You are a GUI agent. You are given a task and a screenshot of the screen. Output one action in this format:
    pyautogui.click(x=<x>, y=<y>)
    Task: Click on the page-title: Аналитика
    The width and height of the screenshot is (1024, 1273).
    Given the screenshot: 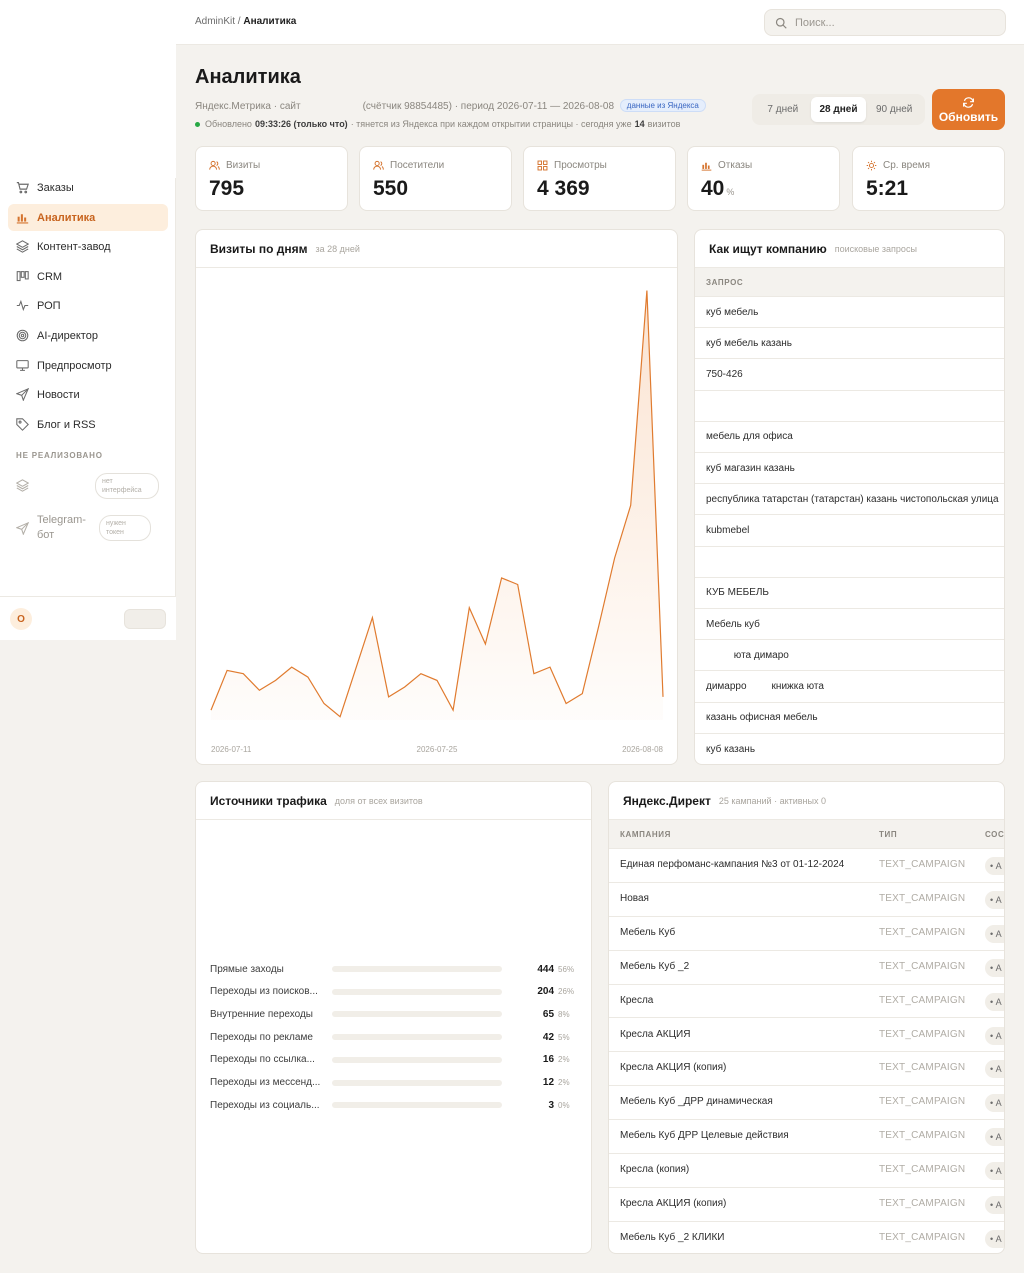 What is the action you would take?
    pyautogui.click(x=248, y=77)
    